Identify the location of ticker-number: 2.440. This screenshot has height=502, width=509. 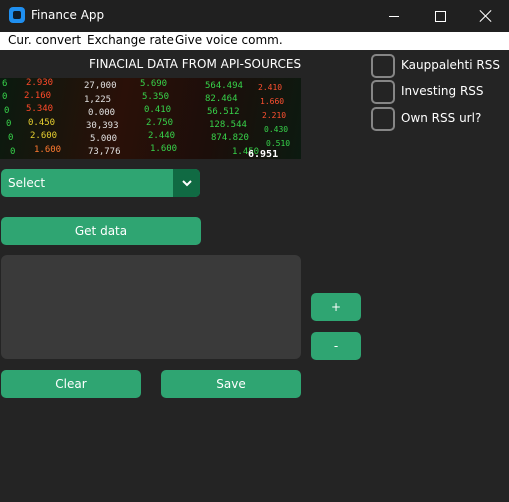
(161, 136).